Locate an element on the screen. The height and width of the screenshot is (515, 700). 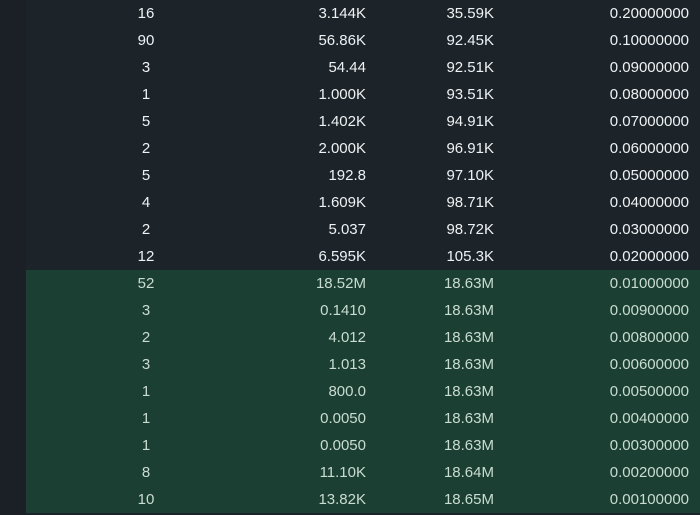
bid-row: 1 0.0050 18.63M 0.00400000 is located at coordinates (350, 418).